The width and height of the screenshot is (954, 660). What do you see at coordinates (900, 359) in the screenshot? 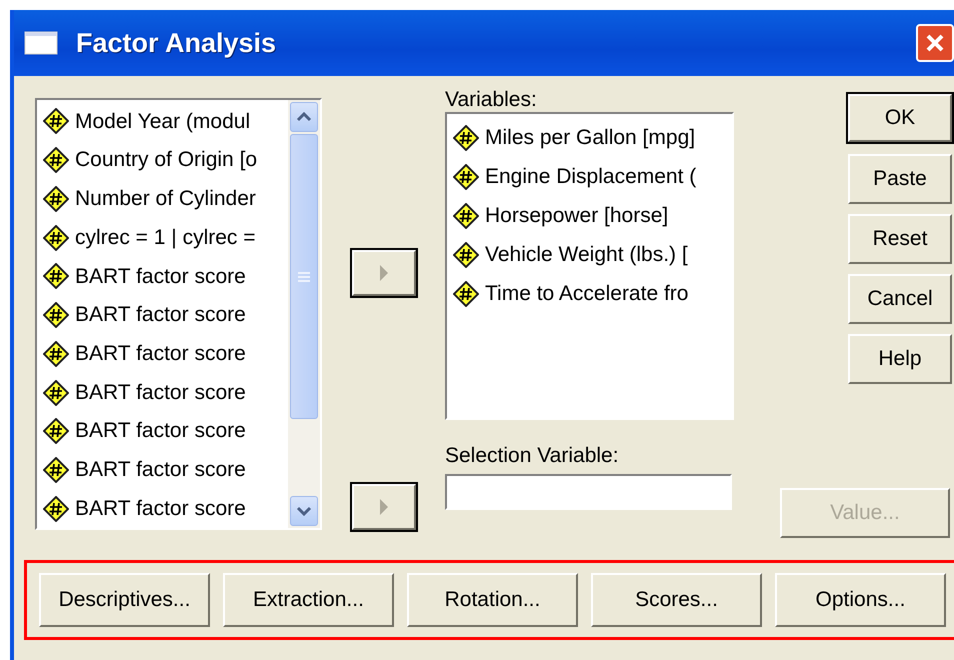
I see `dialog-button: Help` at bounding box center [900, 359].